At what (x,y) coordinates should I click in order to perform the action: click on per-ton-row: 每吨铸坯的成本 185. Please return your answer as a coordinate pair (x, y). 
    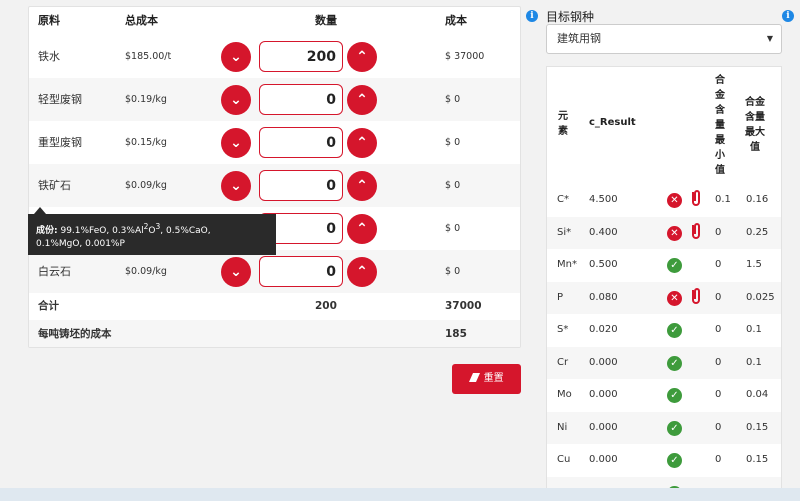
    Looking at the image, I should click on (274, 333).